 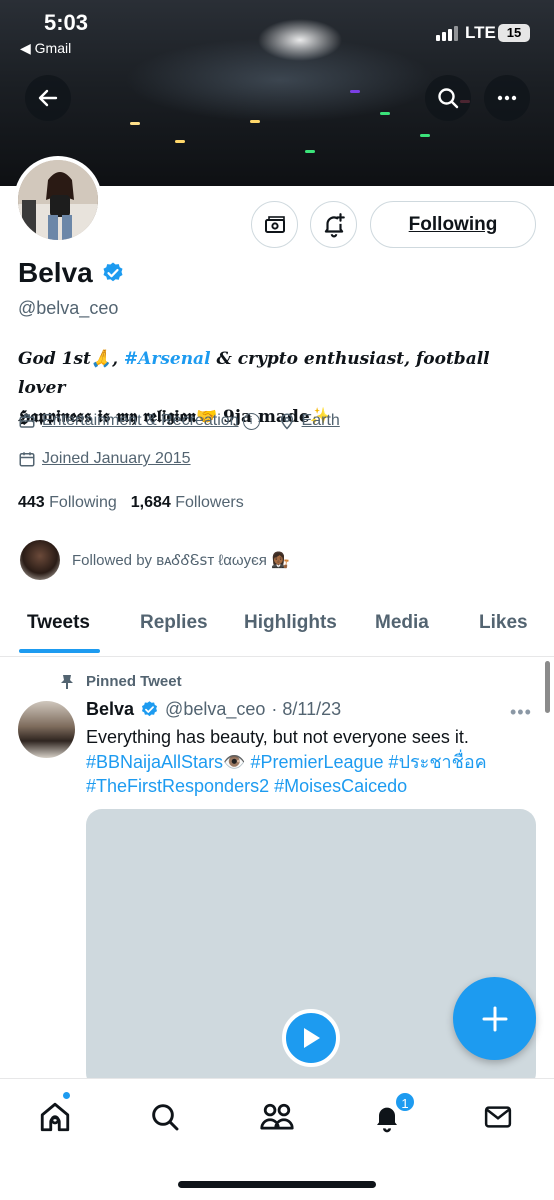 What do you see at coordinates (402, 623) in the screenshot?
I see `tab-media: Media` at bounding box center [402, 623].